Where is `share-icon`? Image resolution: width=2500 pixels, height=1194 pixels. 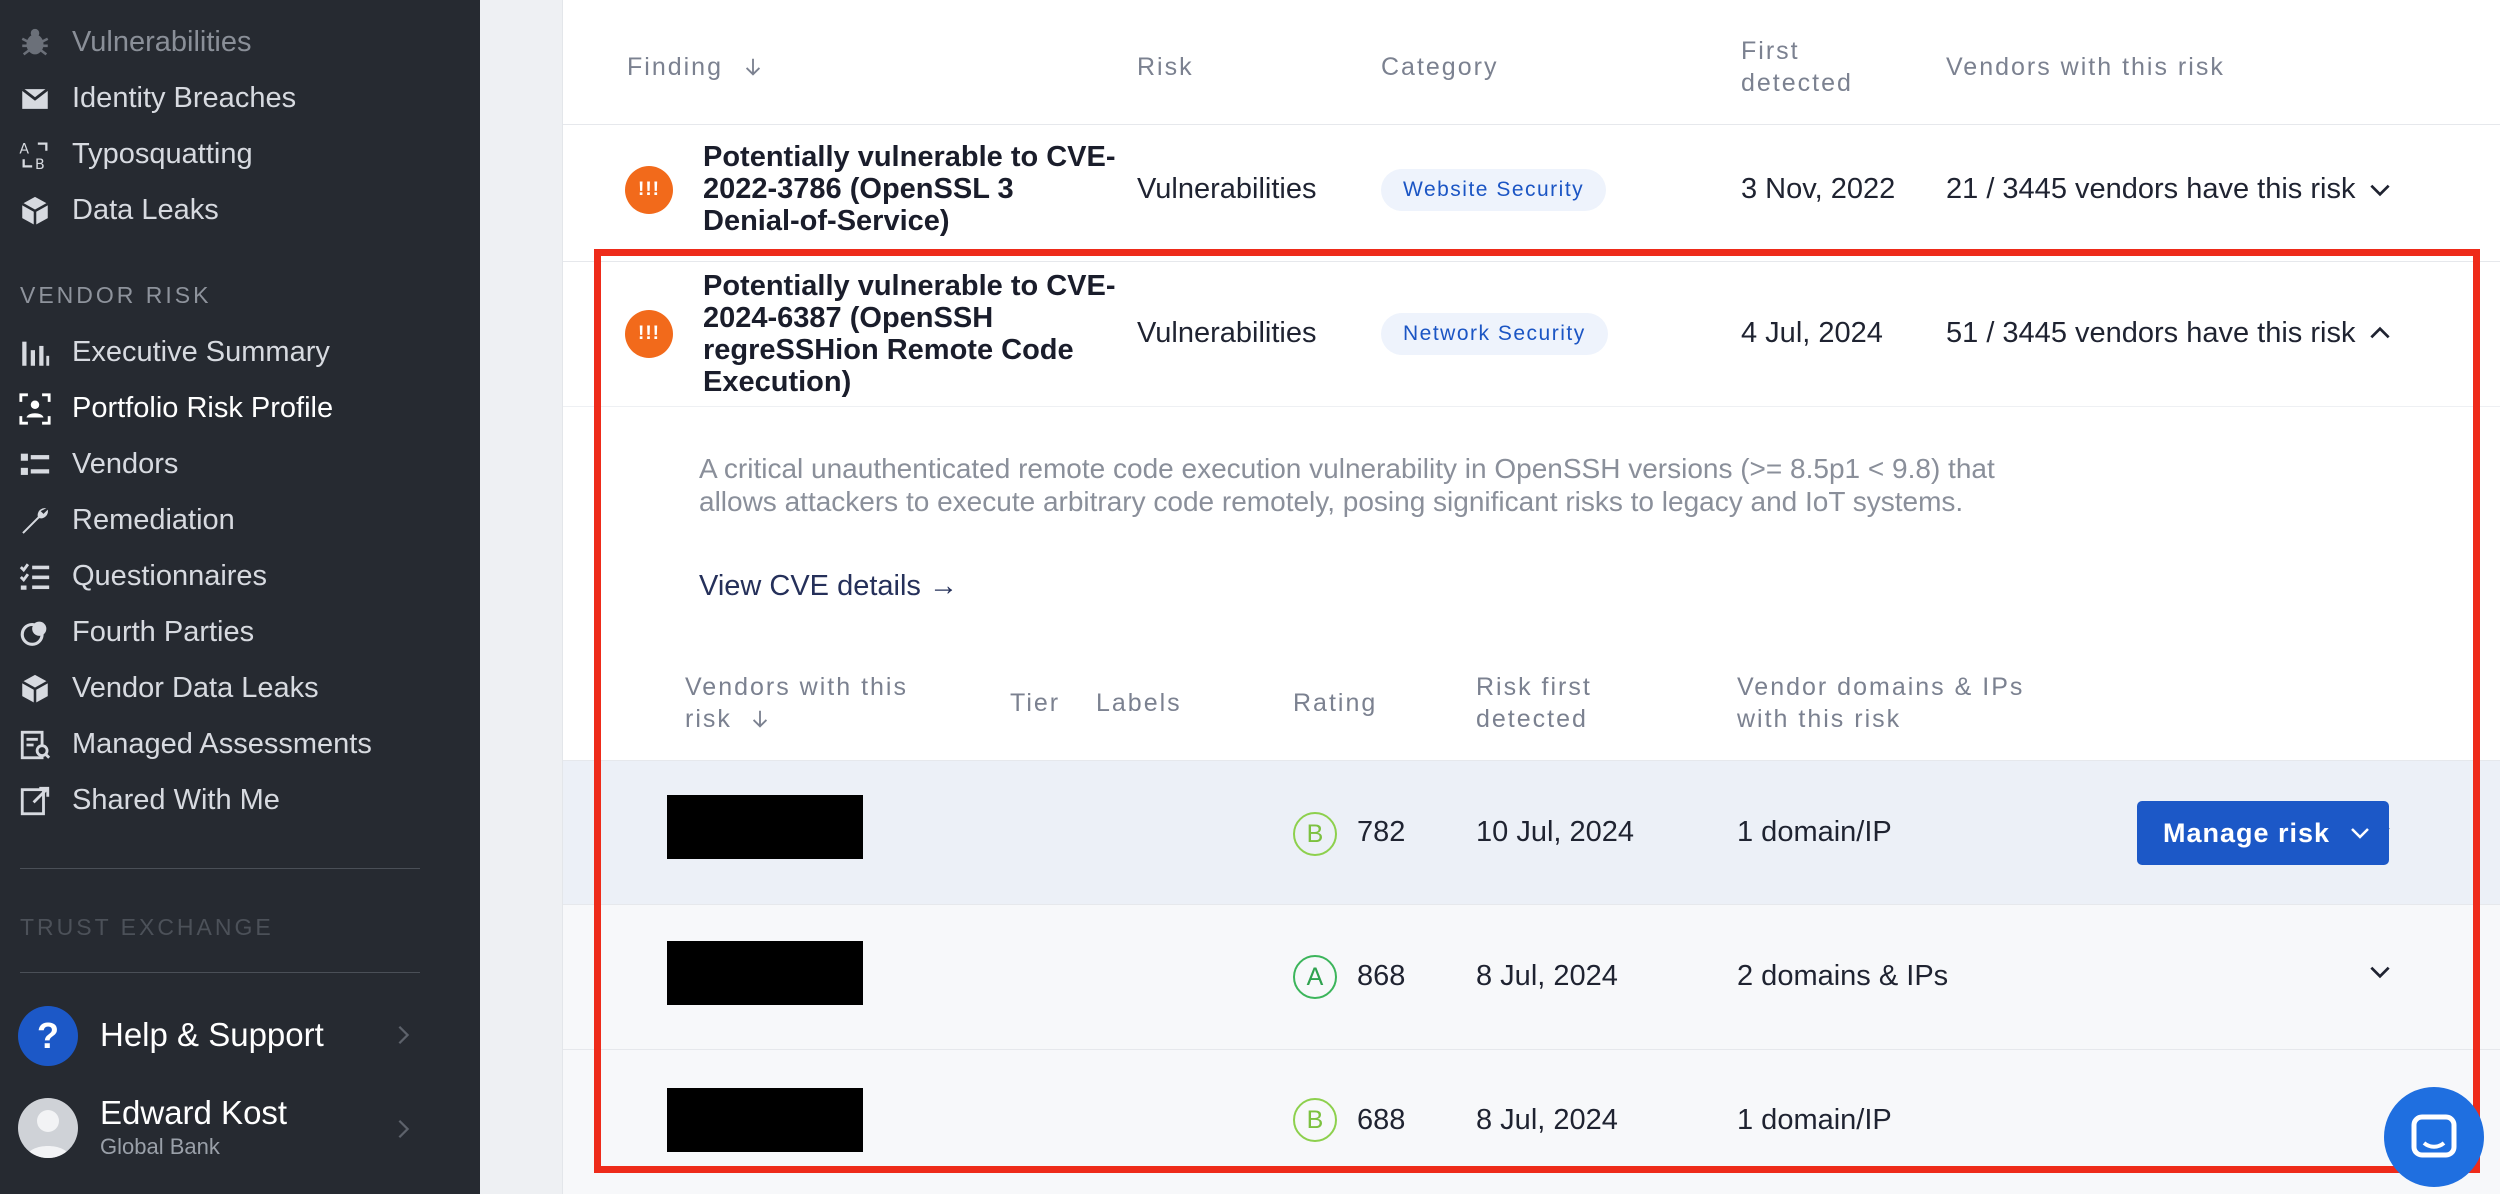 share-icon is located at coordinates (35, 801).